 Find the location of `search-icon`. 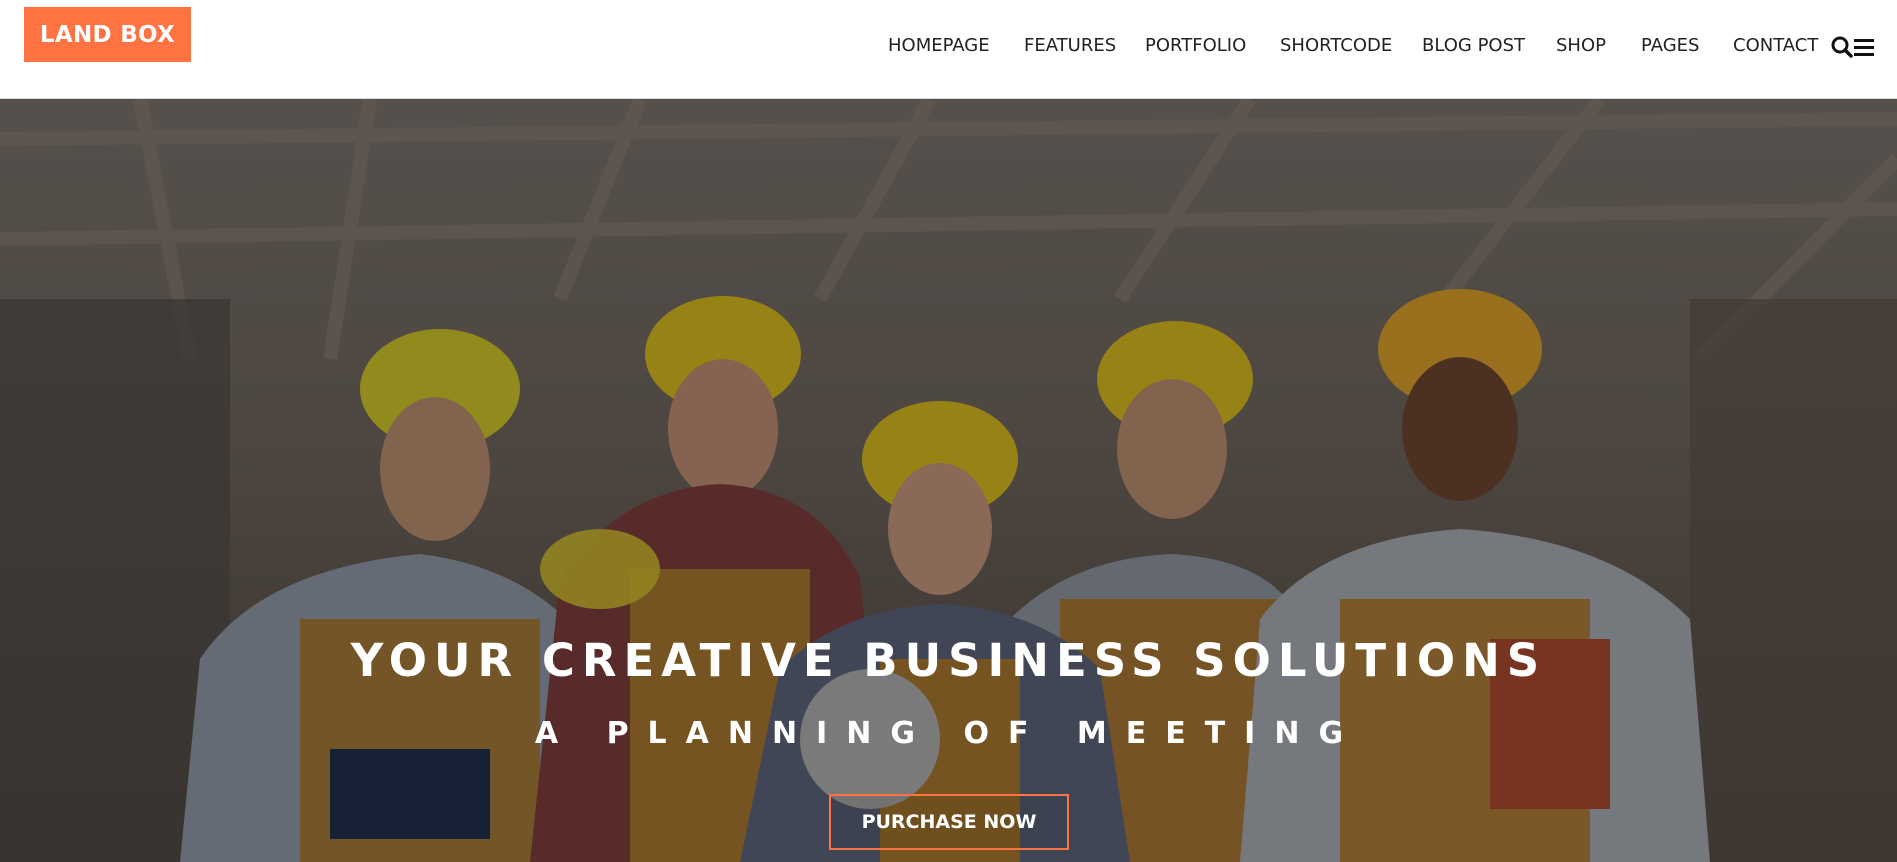

search-icon is located at coordinates (1842, 47).